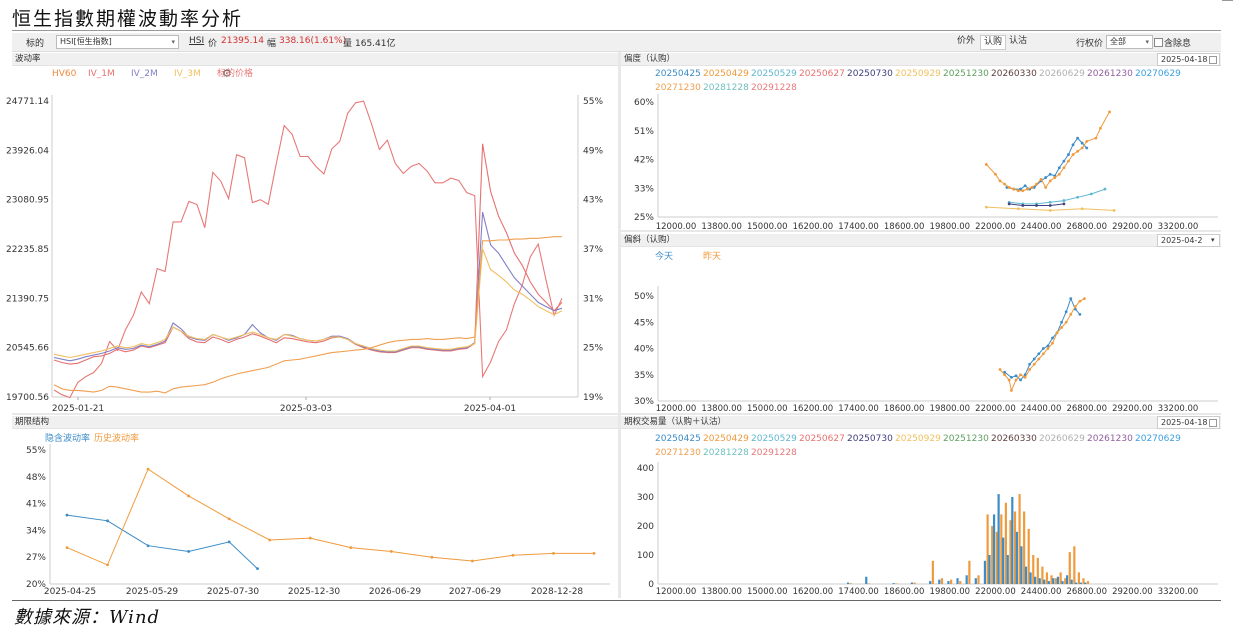 This screenshot has width=1233, height=637. Describe the element at coordinates (950, 592) in the screenshot. I see `x-tick-label: 19800.00` at that location.